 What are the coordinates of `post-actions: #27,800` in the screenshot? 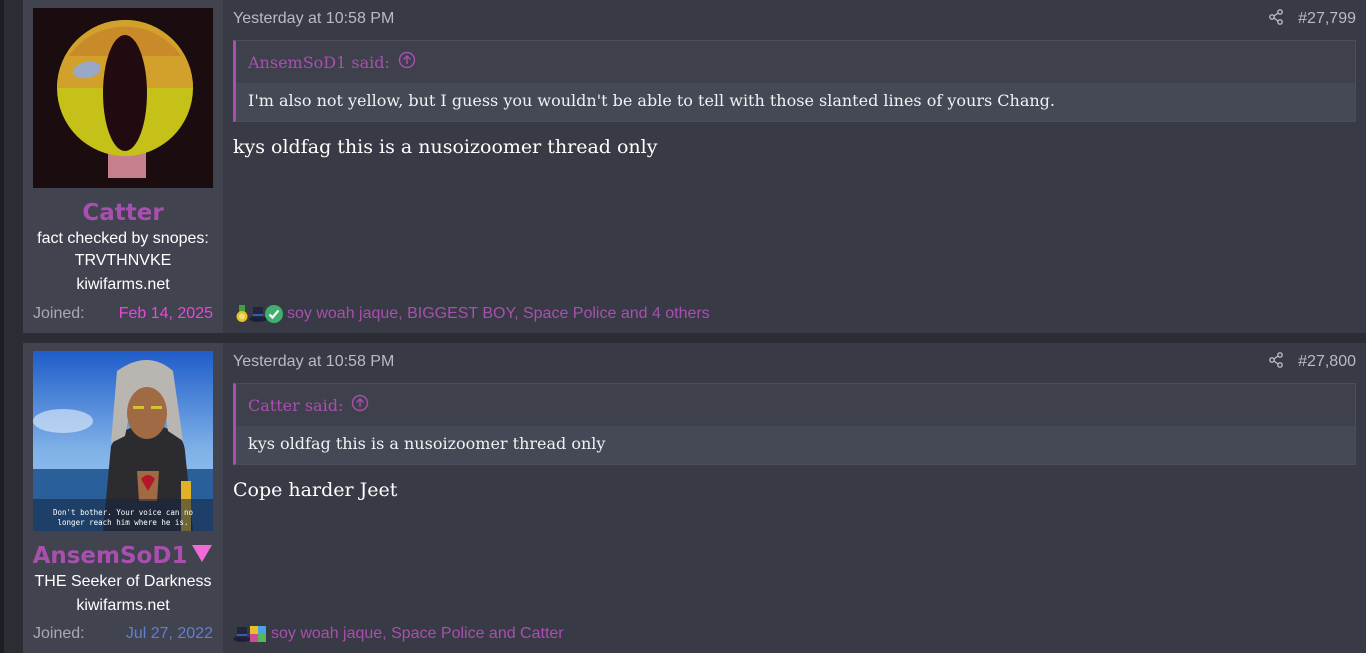 It's located at (1312, 362).